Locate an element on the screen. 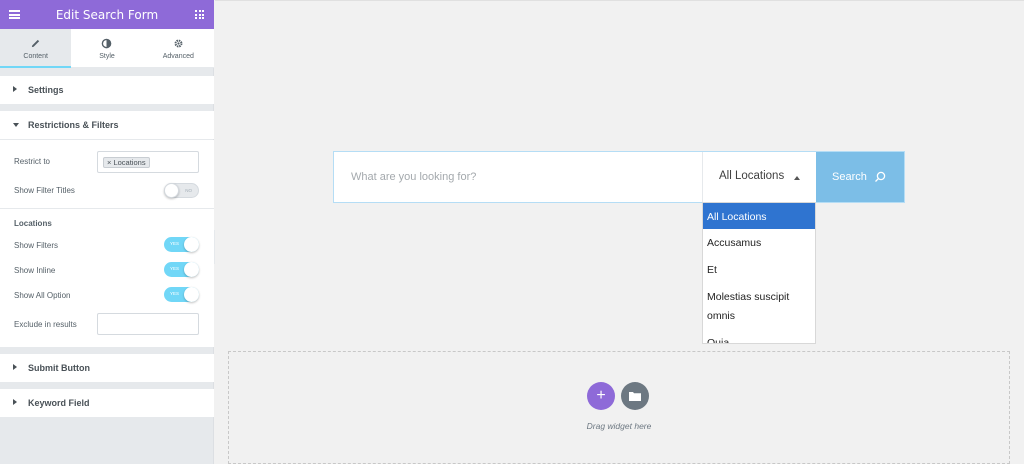  section-restrictions: Restrictions & Filters is located at coordinates (107, 125).